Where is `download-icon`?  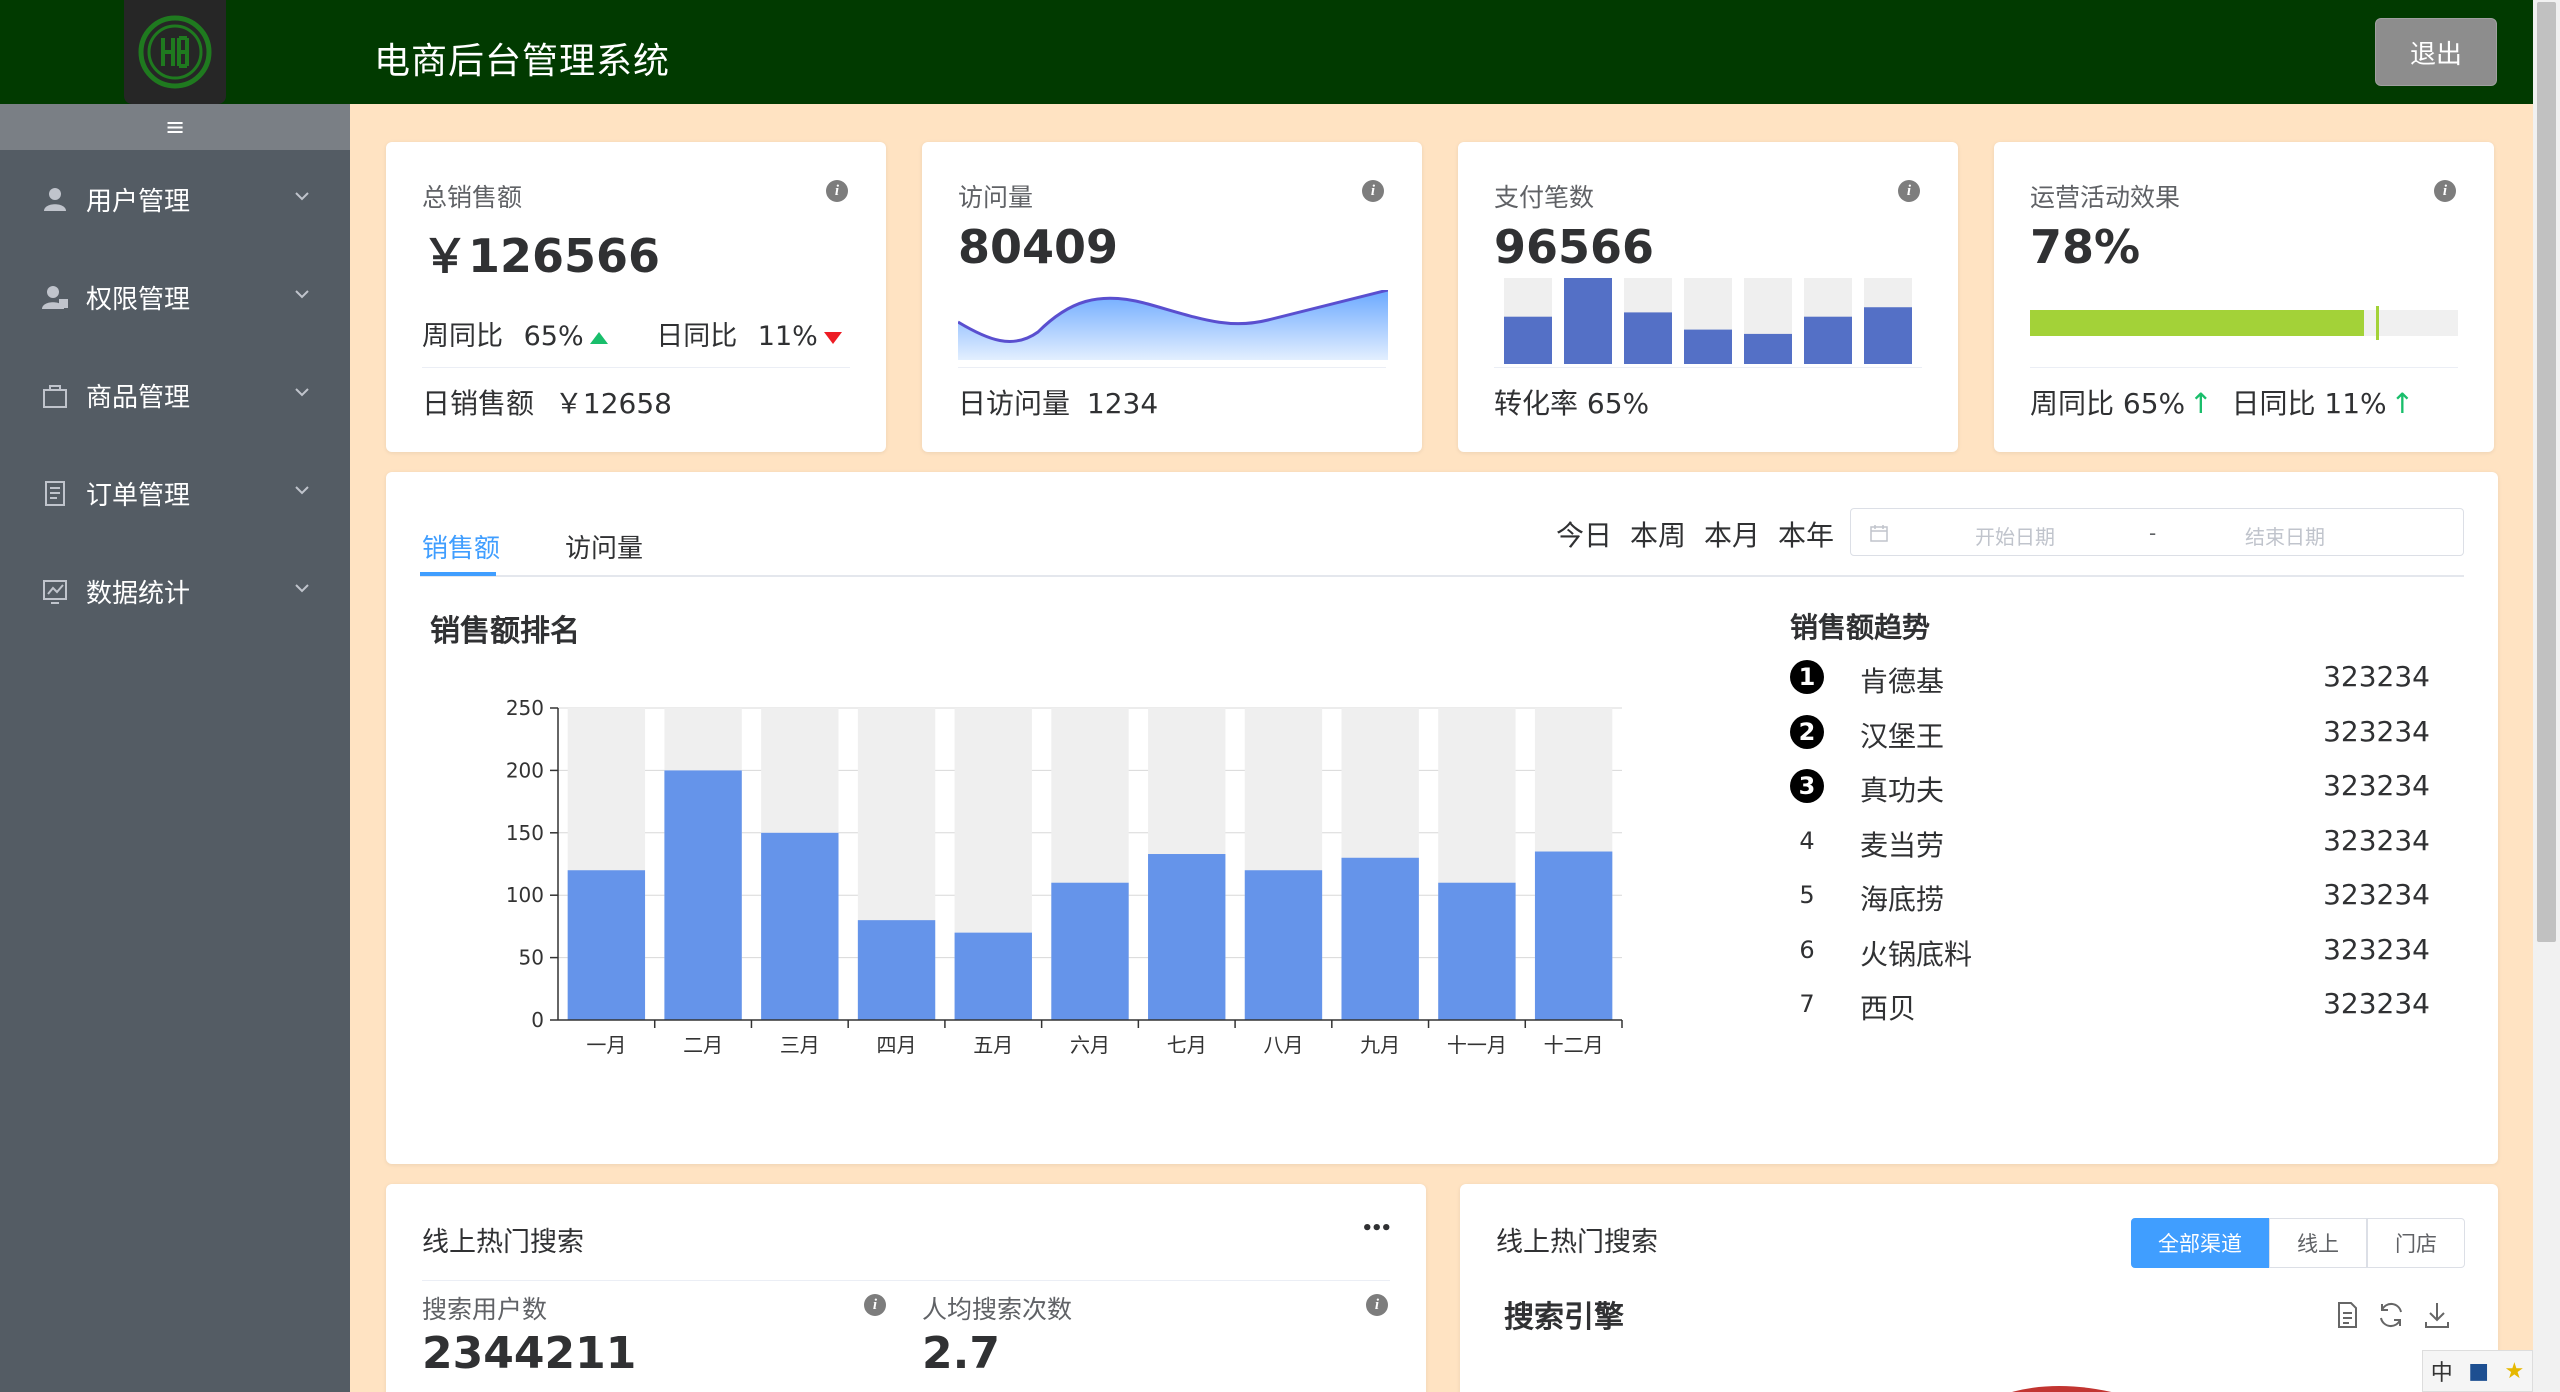 download-icon is located at coordinates (2437, 1315).